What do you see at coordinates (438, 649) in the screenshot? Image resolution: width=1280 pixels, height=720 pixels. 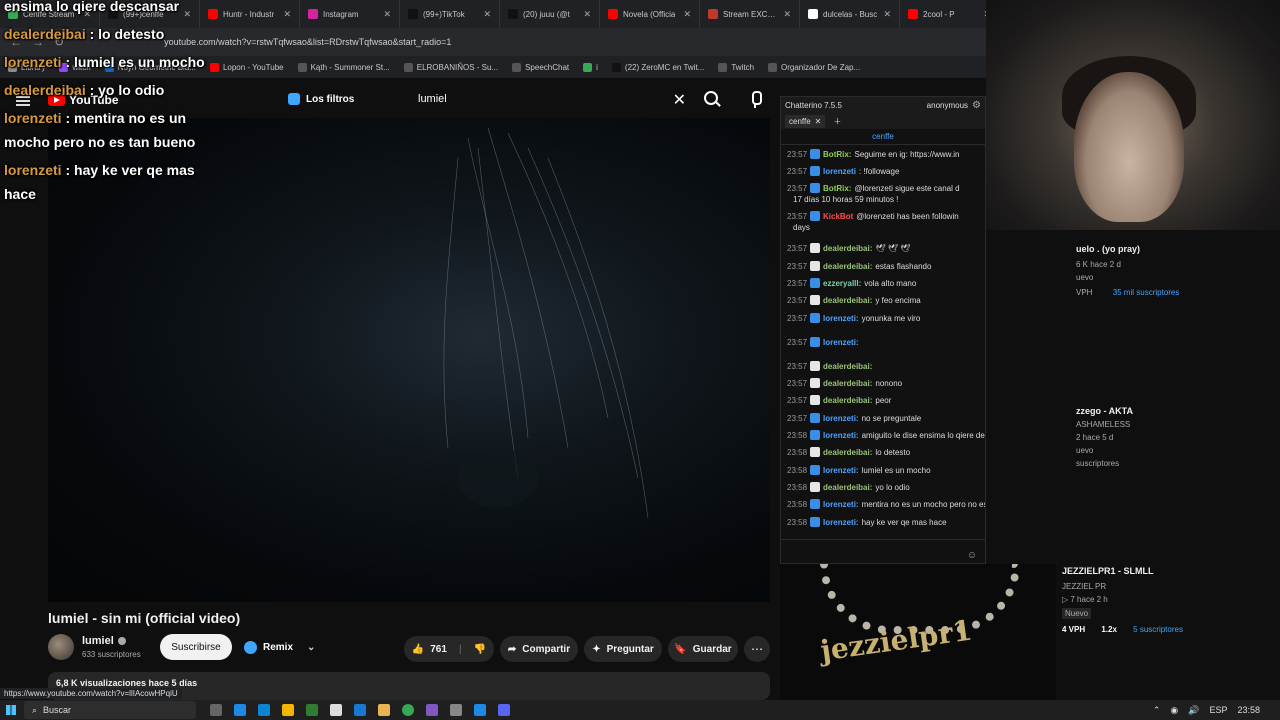 I see `like-count: 761` at bounding box center [438, 649].